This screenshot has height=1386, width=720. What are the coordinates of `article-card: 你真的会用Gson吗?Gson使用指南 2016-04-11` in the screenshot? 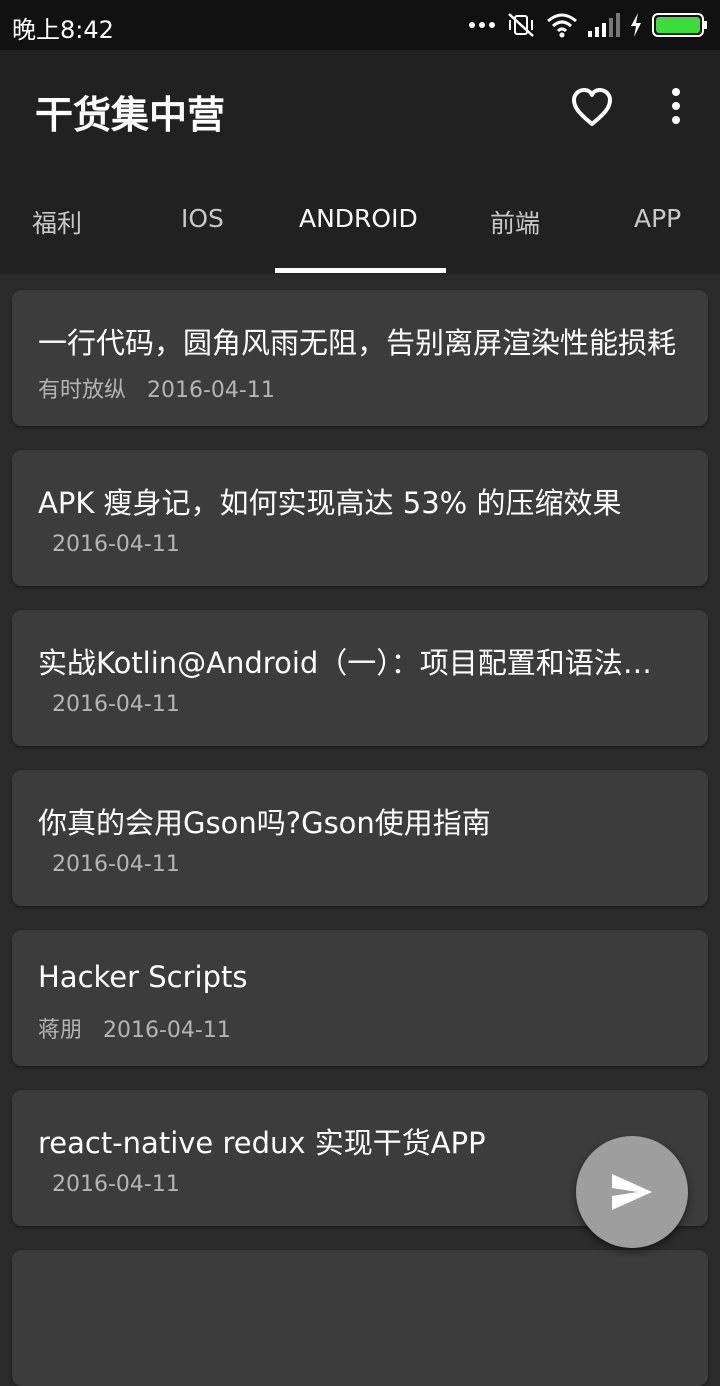 It's located at (360, 838).